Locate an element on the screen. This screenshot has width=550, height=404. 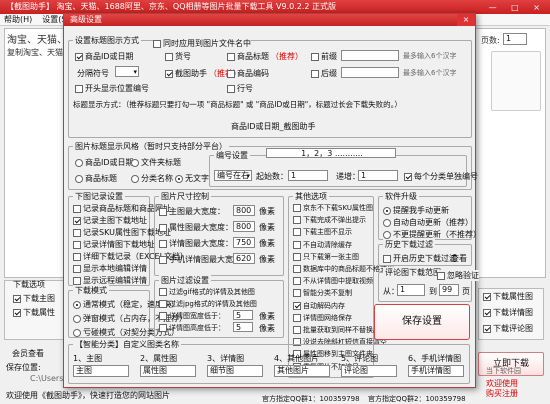
size-option: 主图最大宽度： is located at coordinates (192, 211).